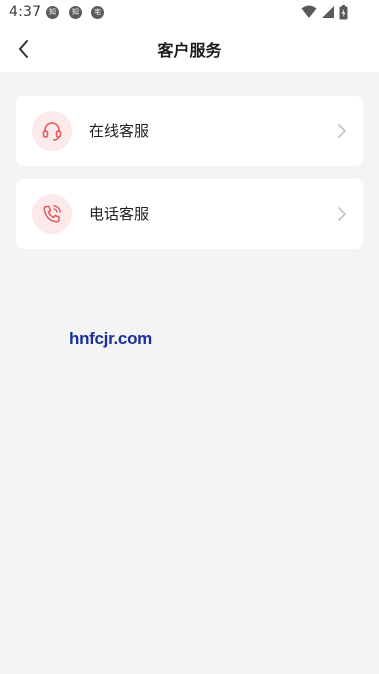 The width and height of the screenshot is (379, 674). Describe the element at coordinates (336, 13) in the screenshot. I see `system-icons` at that location.